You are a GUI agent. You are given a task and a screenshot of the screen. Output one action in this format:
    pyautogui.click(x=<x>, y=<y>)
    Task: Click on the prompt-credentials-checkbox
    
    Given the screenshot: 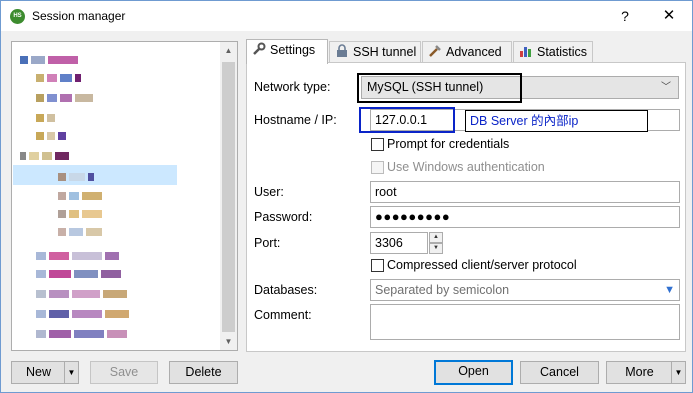 What is the action you would take?
    pyautogui.click(x=377, y=144)
    